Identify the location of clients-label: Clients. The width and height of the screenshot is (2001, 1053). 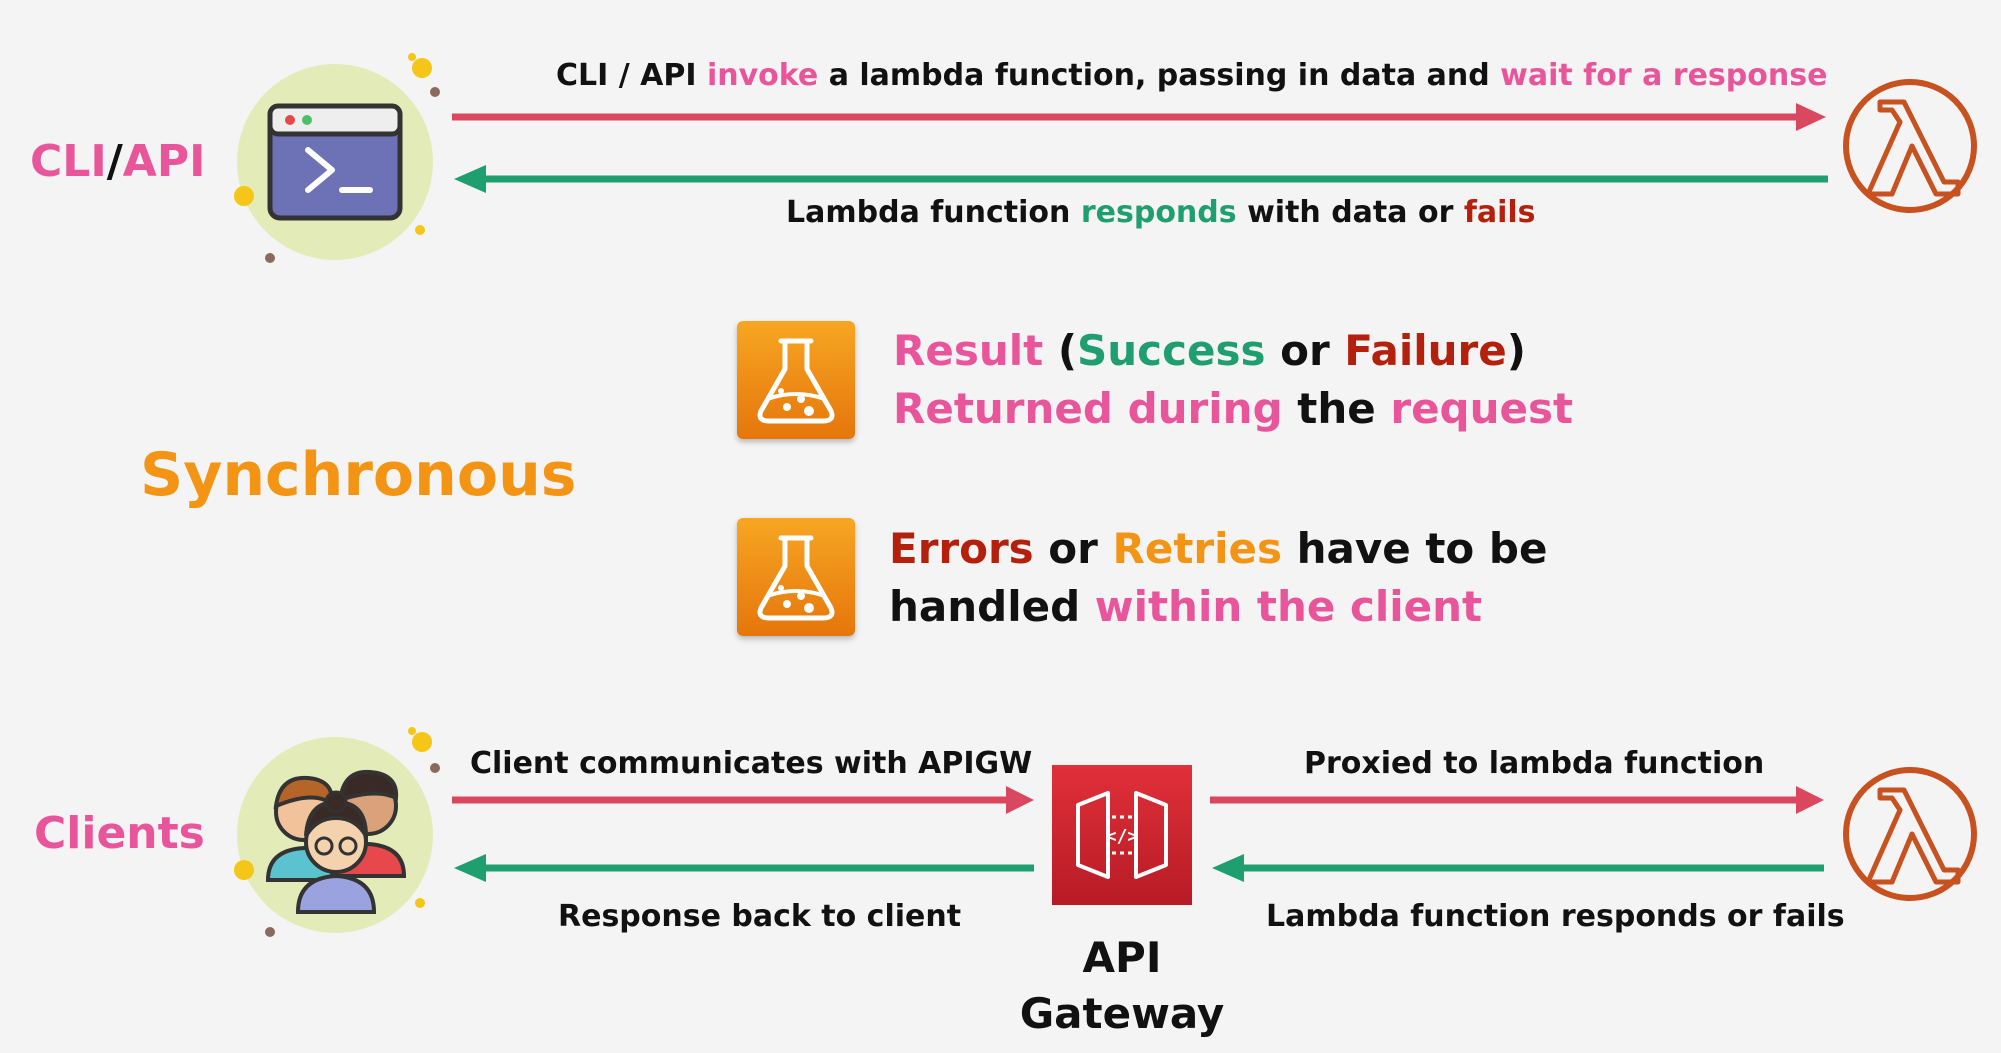
(119, 833).